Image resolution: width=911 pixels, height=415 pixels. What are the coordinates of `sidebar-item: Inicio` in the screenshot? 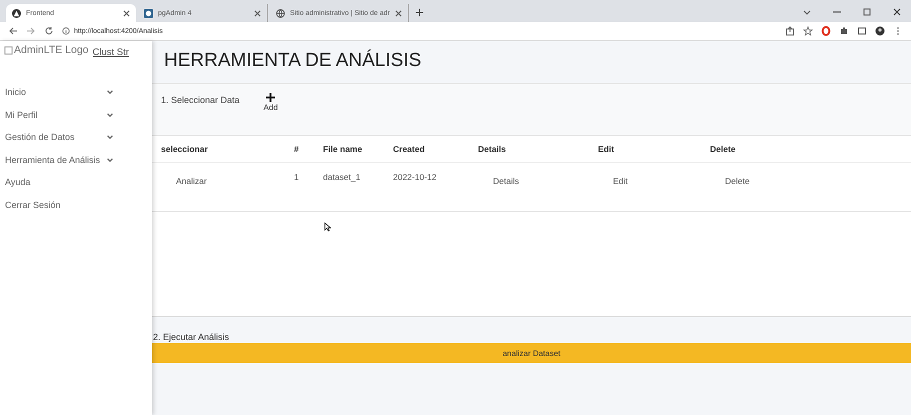 It's located at (76, 92).